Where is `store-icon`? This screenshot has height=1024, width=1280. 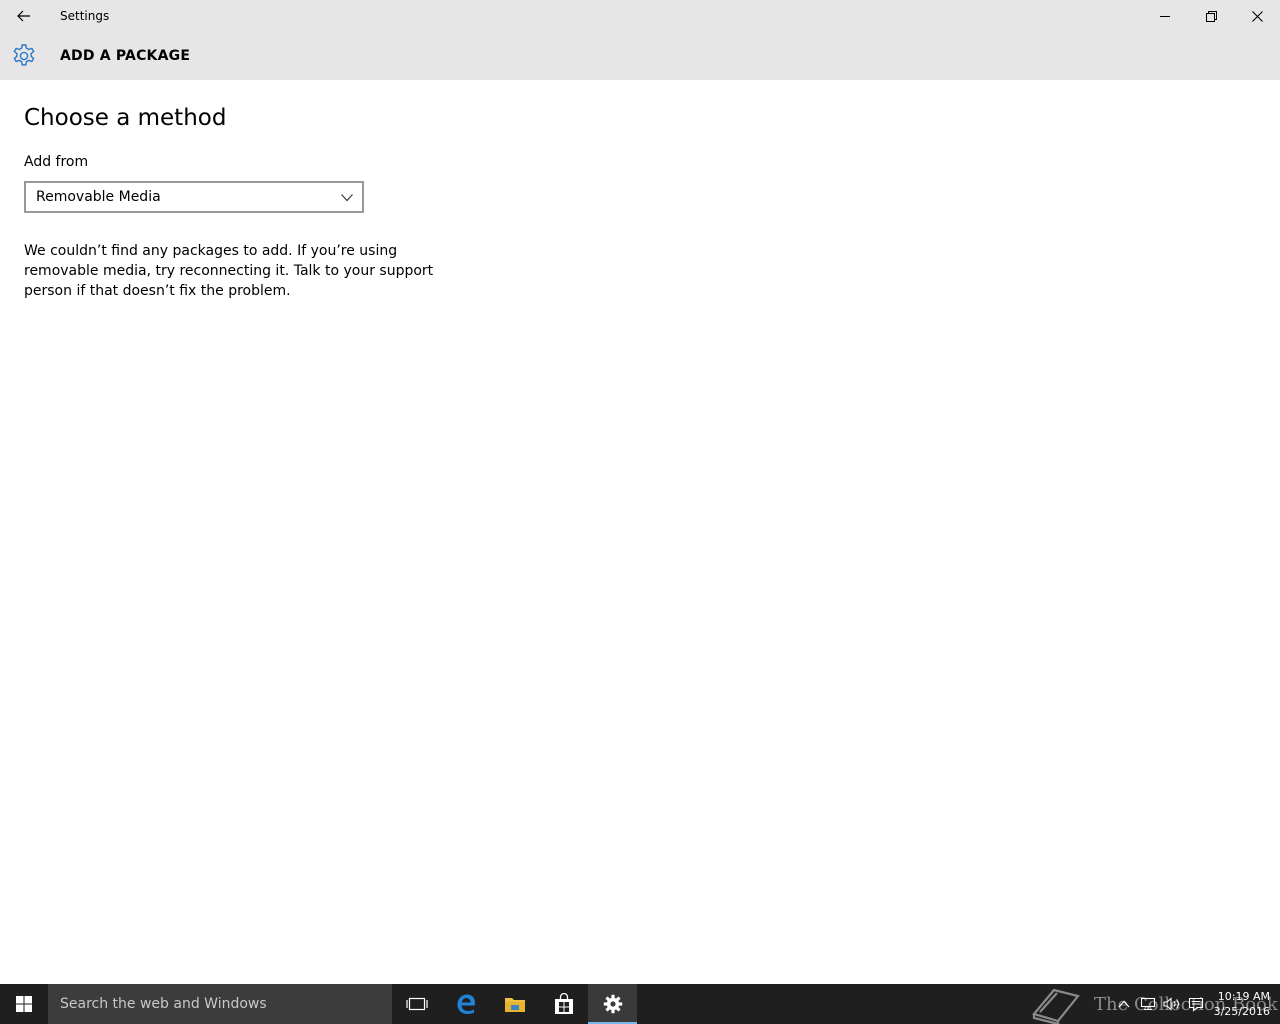
store-icon is located at coordinates (563, 1003).